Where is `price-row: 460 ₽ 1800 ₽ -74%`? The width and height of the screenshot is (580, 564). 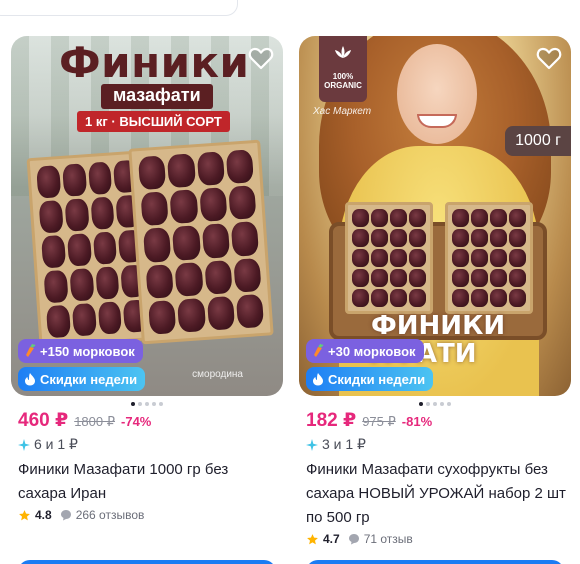
price-row: 460 ₽ 1800 ₽ -74% is located at coordinates (84, 420).